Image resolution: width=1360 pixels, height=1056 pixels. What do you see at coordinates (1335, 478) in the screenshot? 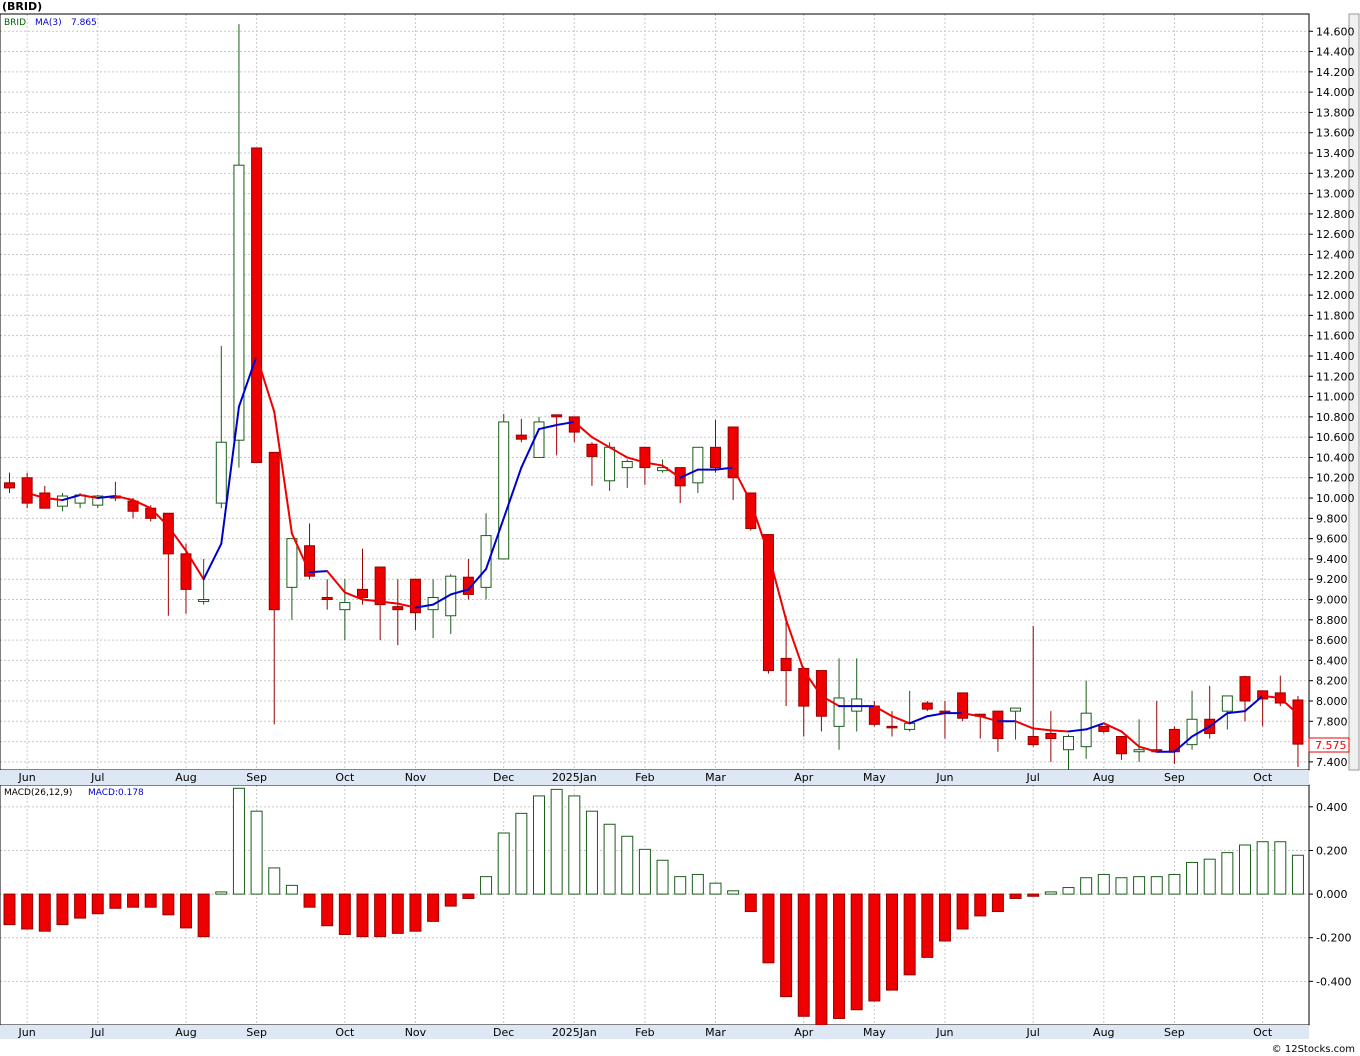
I see `price-tick-label: 10.200` at bounding box center [1335, 478].